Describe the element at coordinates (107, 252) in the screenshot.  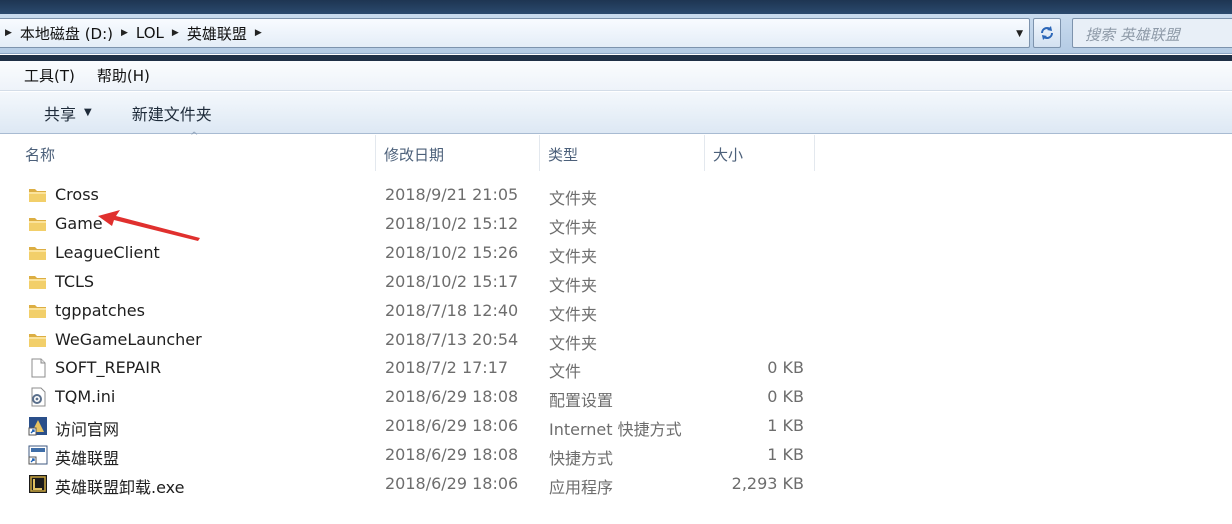
I see `file-name: LeagueClient` at that location.